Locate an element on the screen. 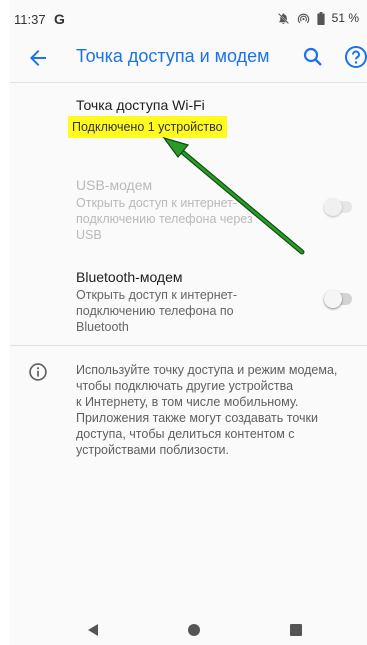  battery-icon is located at coordinates (321, 18).